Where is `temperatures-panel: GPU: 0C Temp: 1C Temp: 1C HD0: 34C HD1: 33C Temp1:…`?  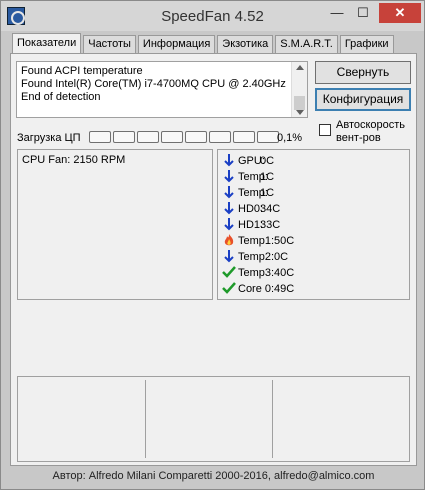
temperatures-panel: GPU: 0C Temp: 1C Temp: 1C HD0: 34C HD1: 33C Temp1:… is located at coordinates (313, 224).